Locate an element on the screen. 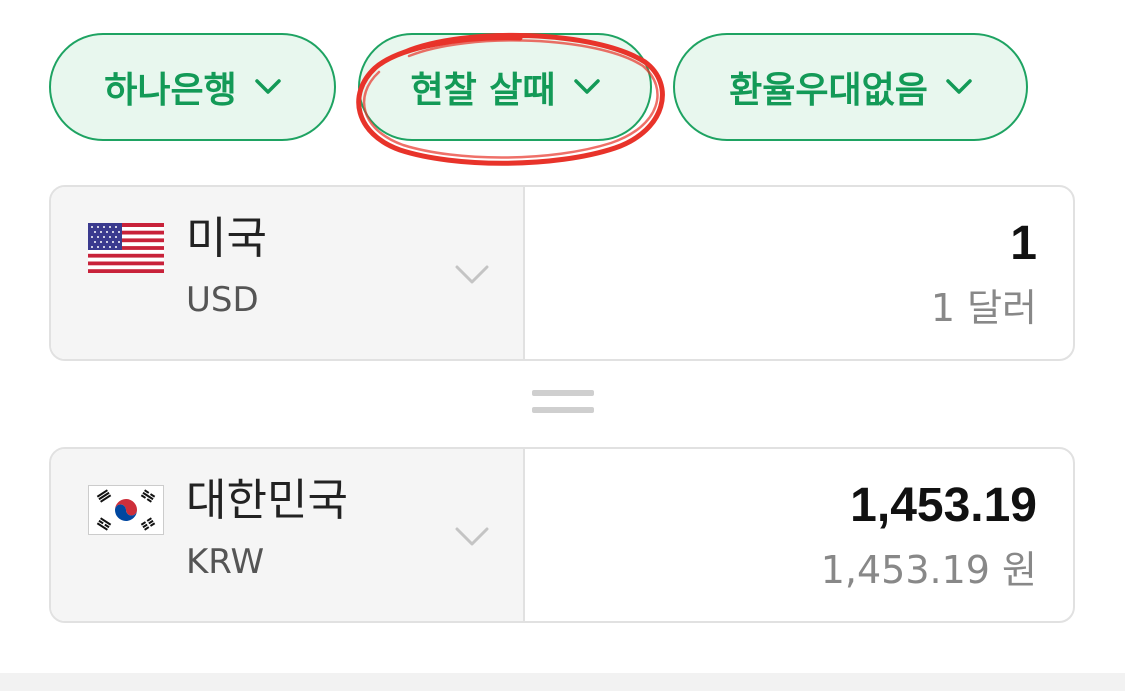  to-currency-selector: 대한민국 KRW is located at coordinates (288, 535).